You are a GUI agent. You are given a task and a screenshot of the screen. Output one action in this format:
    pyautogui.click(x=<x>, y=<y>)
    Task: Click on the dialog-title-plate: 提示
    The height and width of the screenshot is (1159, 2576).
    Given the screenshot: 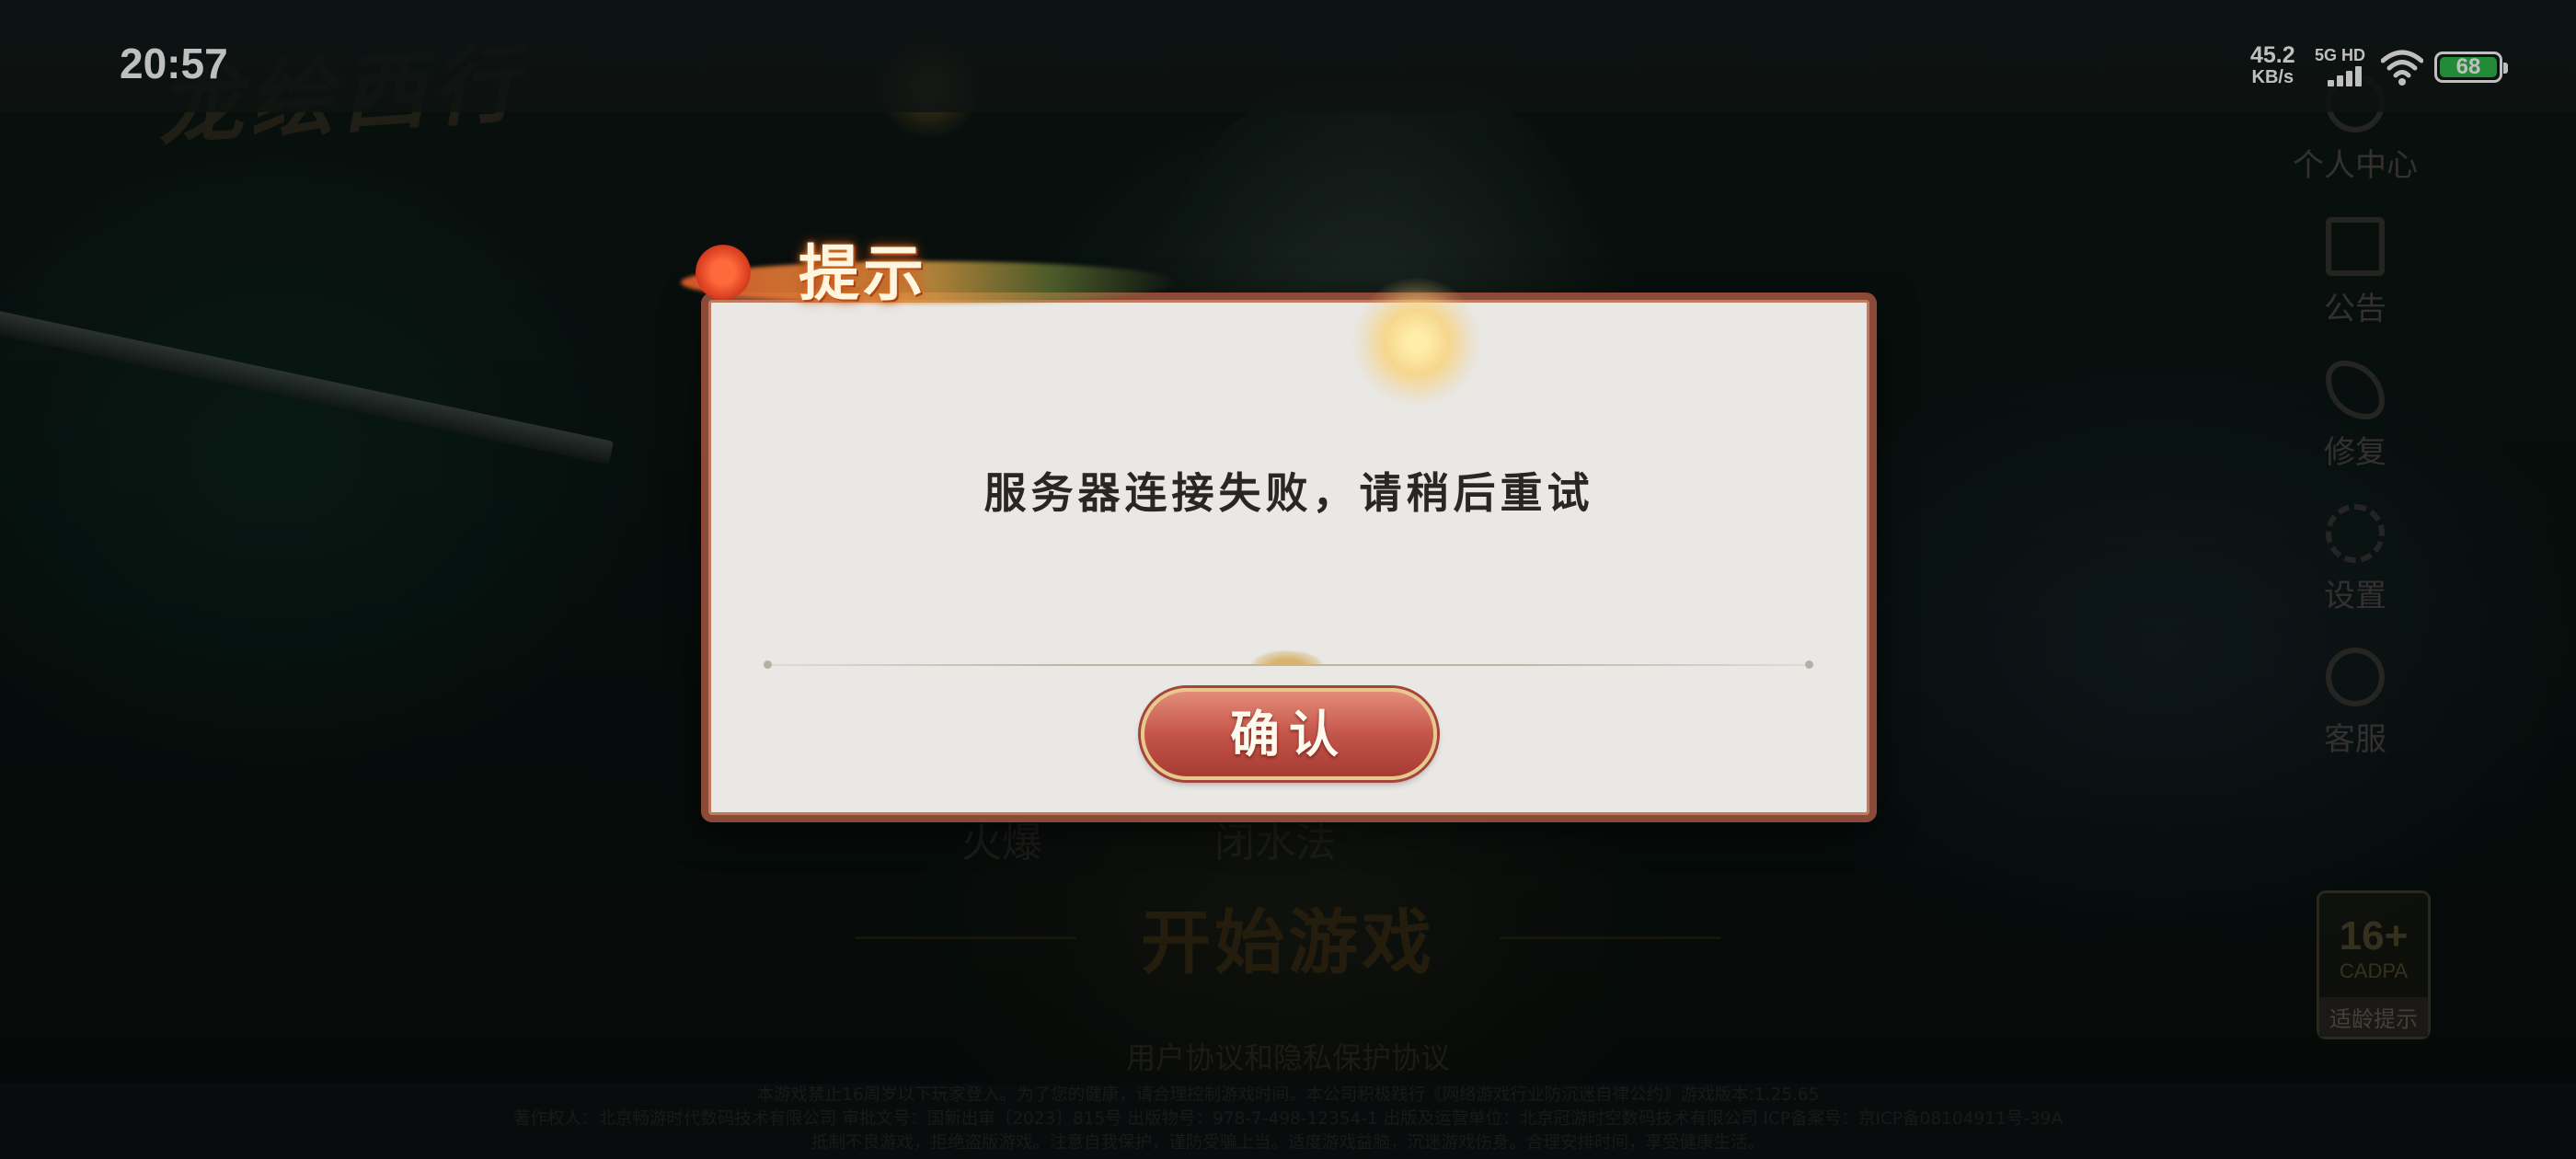 What is the action you would take?
    pyautogui.click(x=929, y=276)
    